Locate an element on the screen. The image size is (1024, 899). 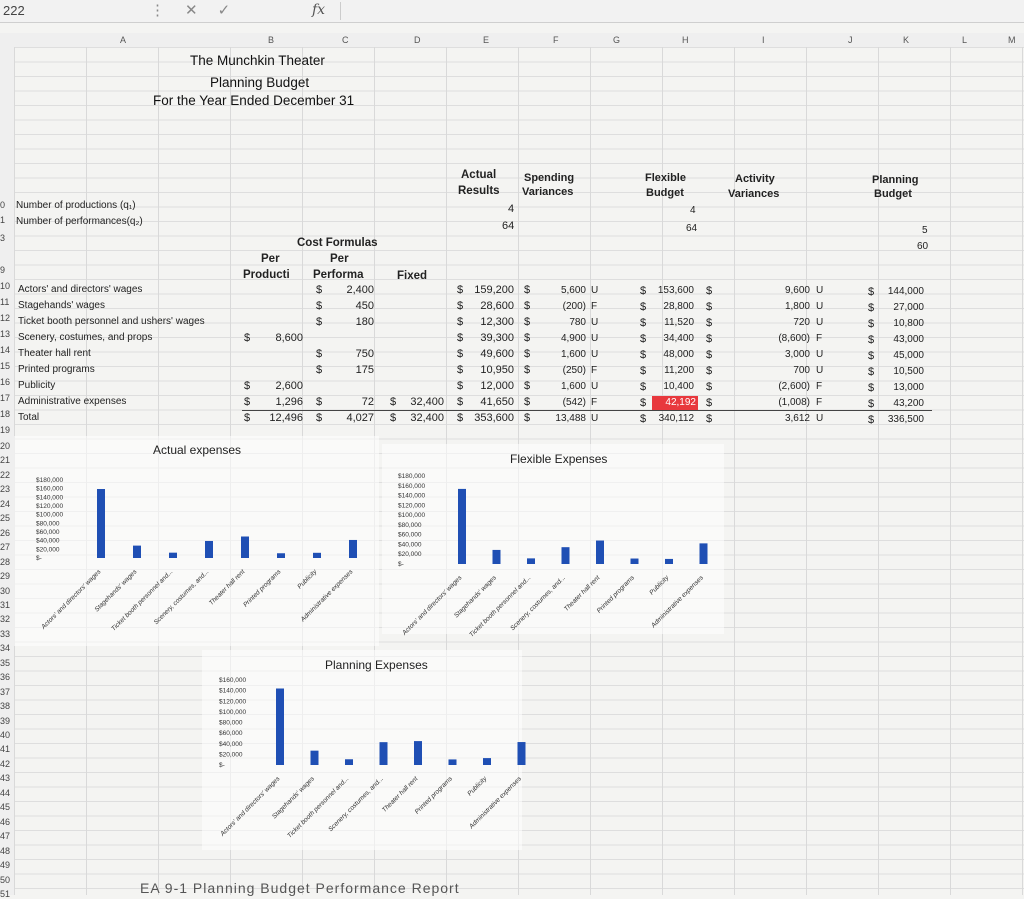
y-tick-label: $140,000 is located at coordinates (232, 691).